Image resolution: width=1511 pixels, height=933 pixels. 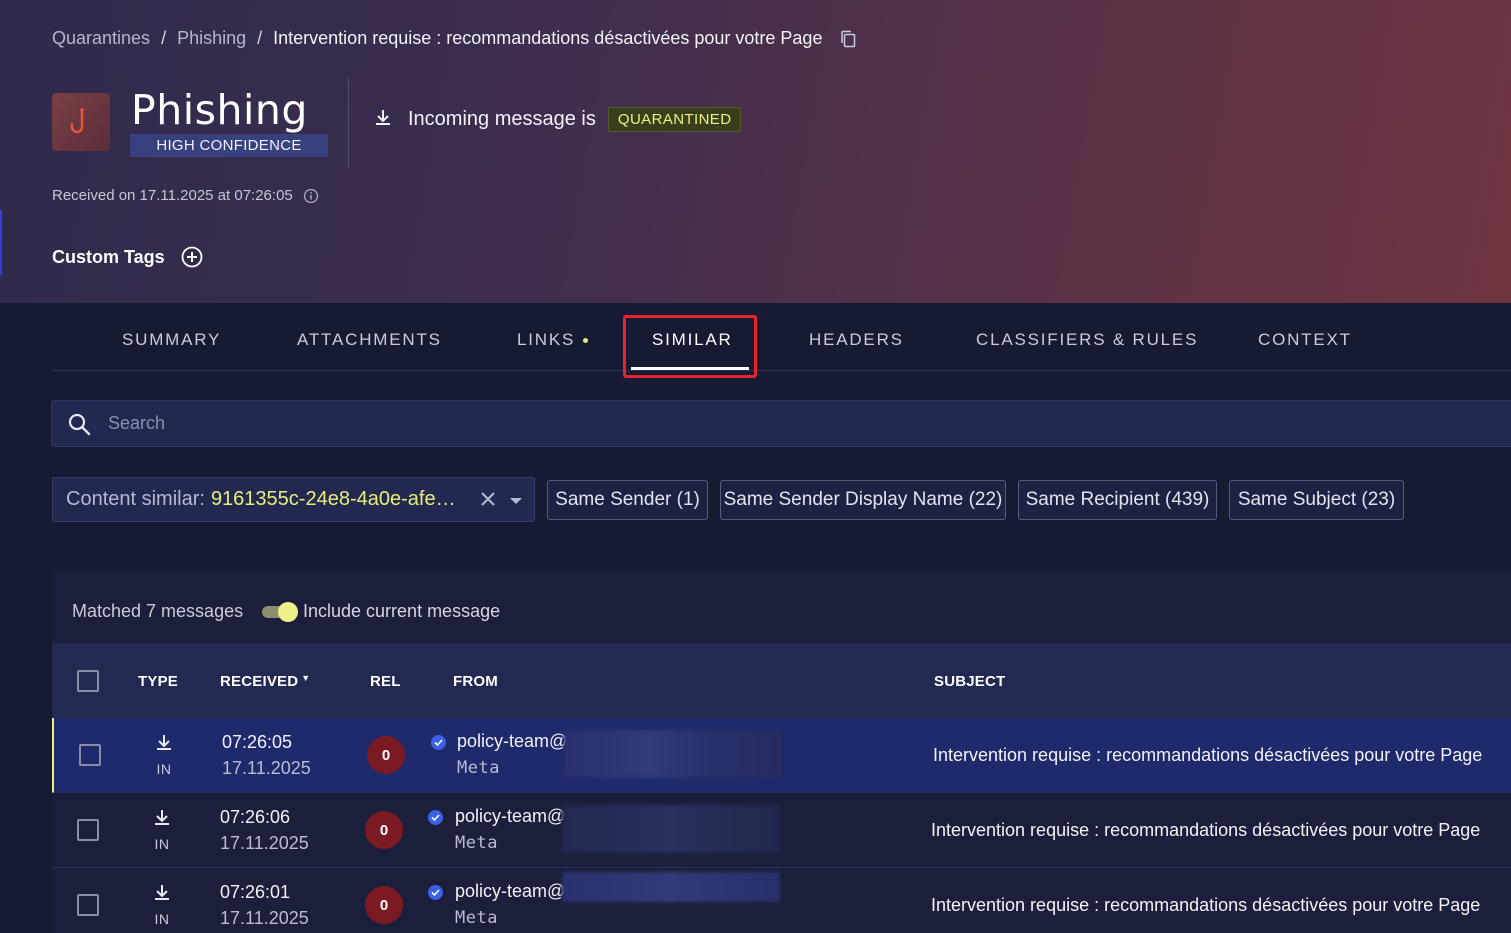 I want to click on tab-attachments: ATTACHMENTS, so click(x=369, y=340).